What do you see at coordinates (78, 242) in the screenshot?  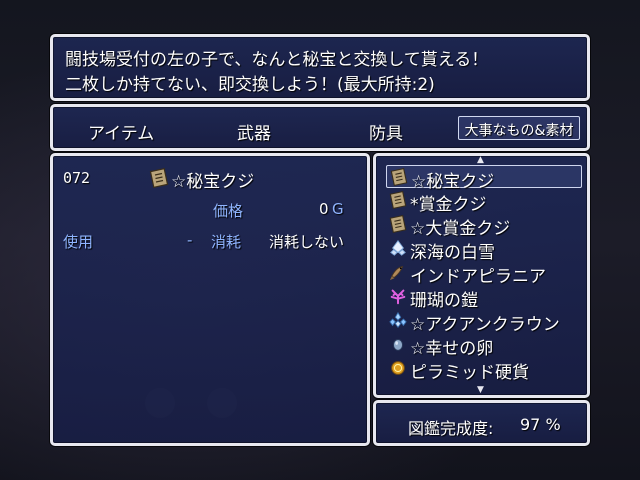 I see `use-label: 使用` at bounding box center [78, 242].